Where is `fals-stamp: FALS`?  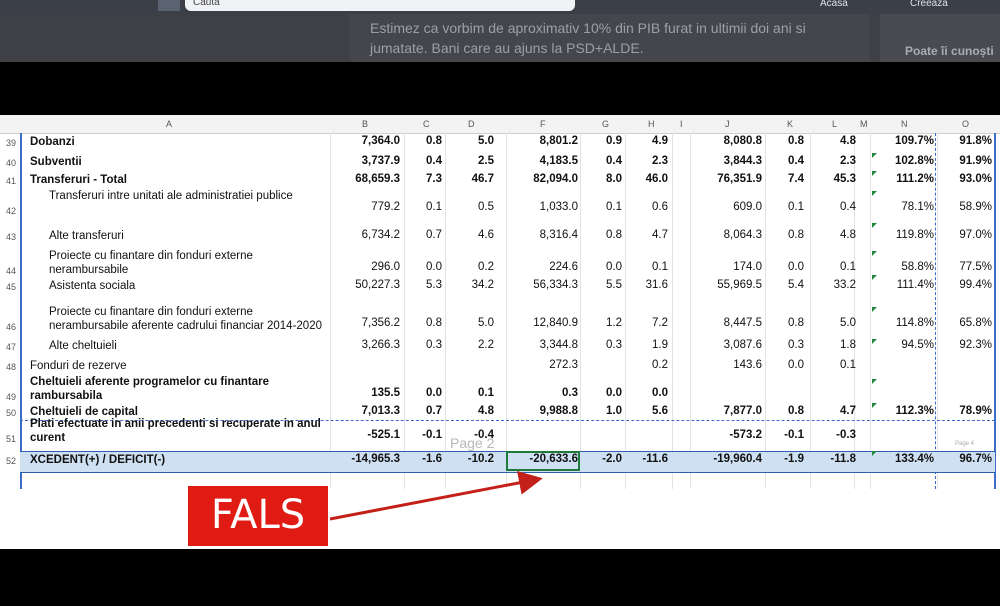
fals-stamp: FALS is located at coordinates (258, 516).